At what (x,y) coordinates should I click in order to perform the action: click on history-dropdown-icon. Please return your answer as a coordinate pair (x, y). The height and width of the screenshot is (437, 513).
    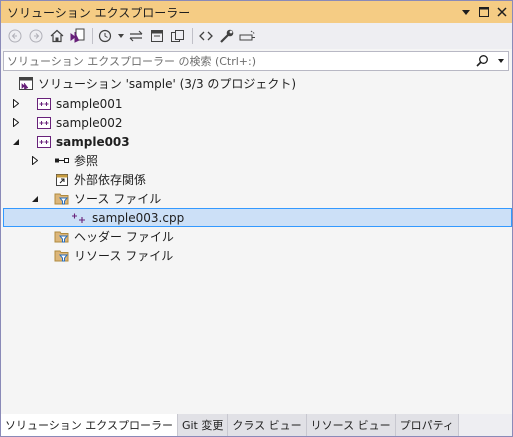
    Looking at the image, I should click on (121, 36).